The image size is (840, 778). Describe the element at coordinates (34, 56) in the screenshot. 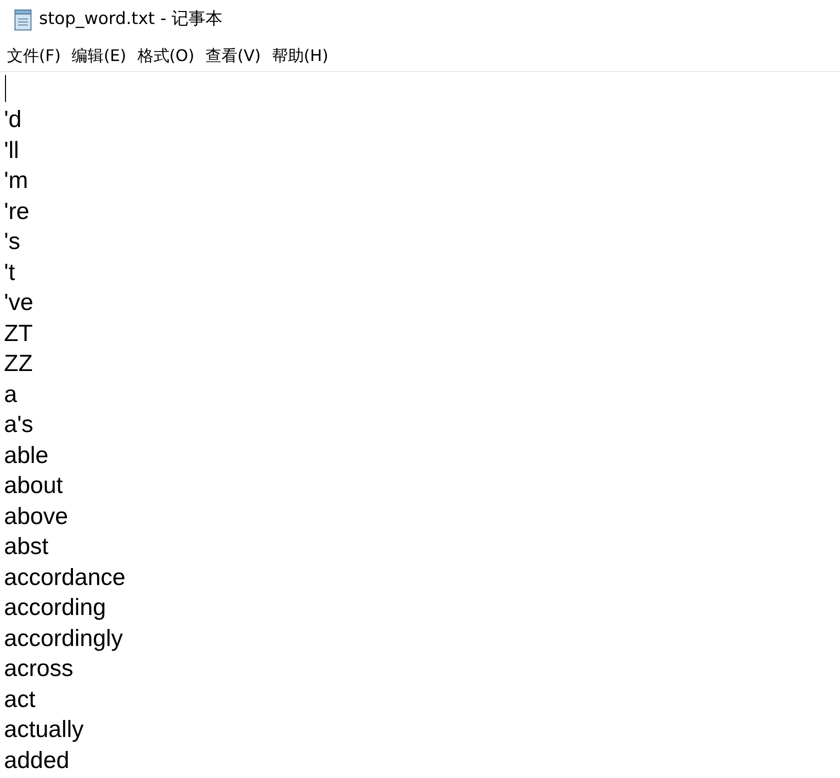

I see `menu-item: 文件(F)` at that location.